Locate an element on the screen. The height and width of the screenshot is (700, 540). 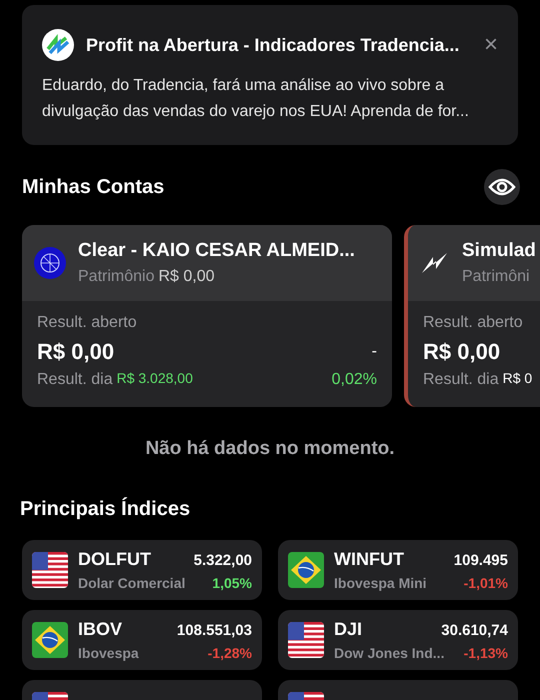
index-name: Ibovespa Mini is located at coordinates (380, 583).